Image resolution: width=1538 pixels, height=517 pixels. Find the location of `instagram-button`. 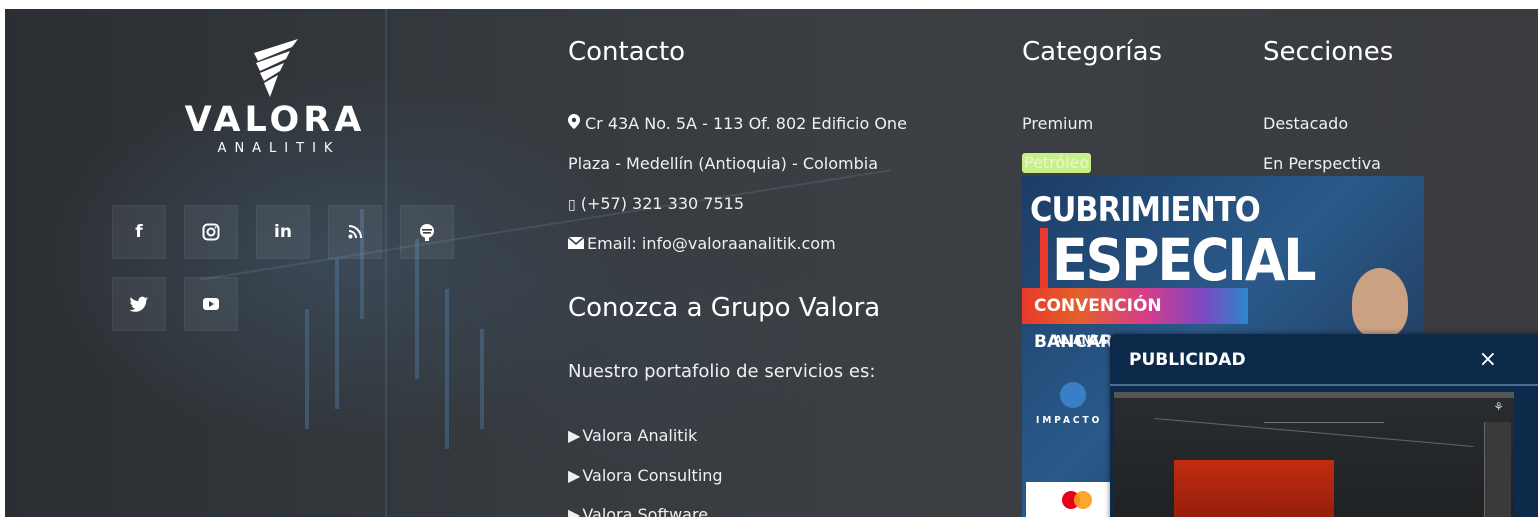

instagram-button is located at coordinates (211, 232).